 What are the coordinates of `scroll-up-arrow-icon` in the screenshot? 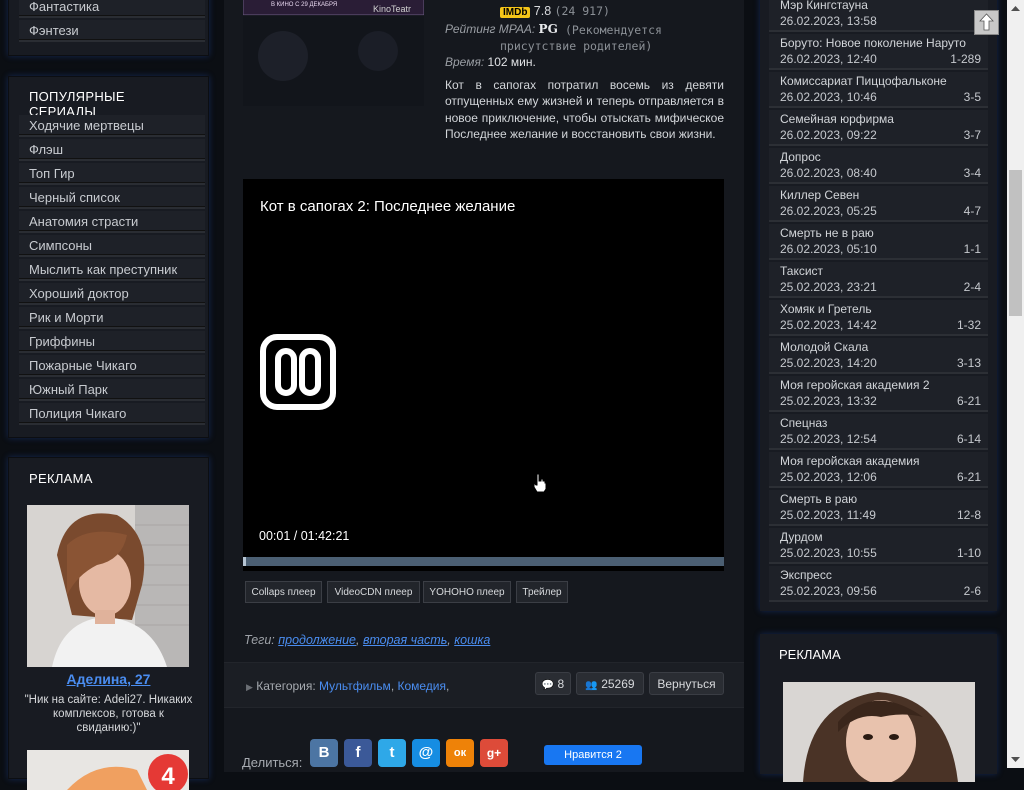 It's located at (1015, 8).